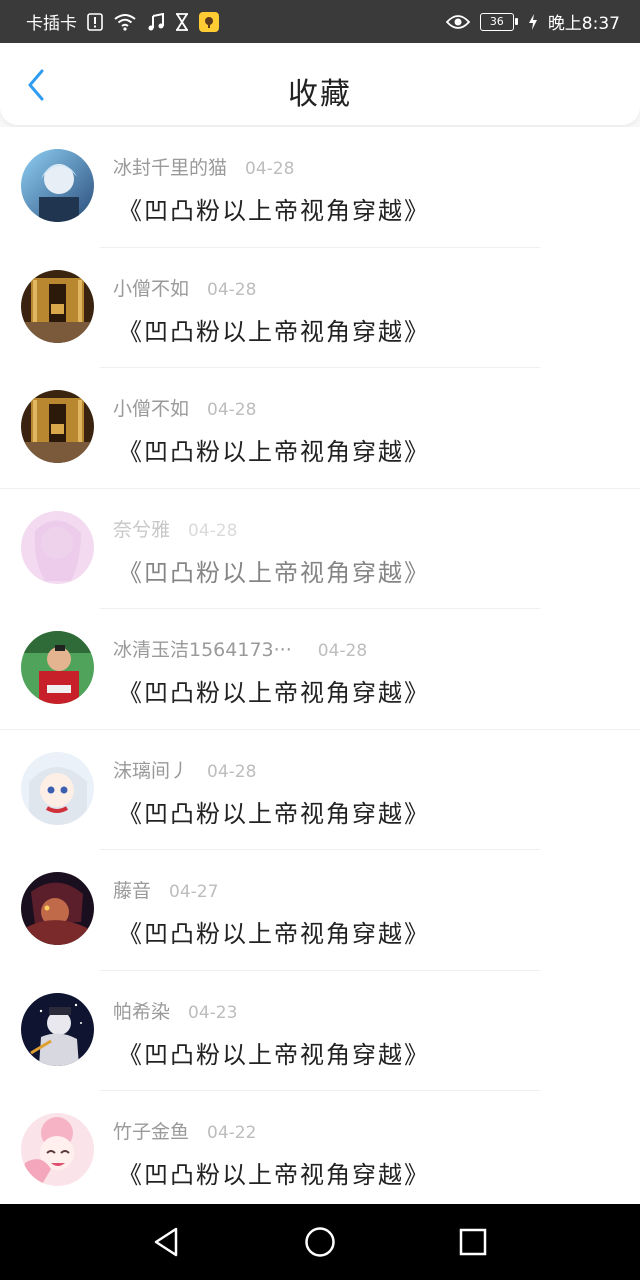  What do you see at coordinates (457, 22) in the screenshot?
I see `eye-icon` at bounding box center [457, 22].